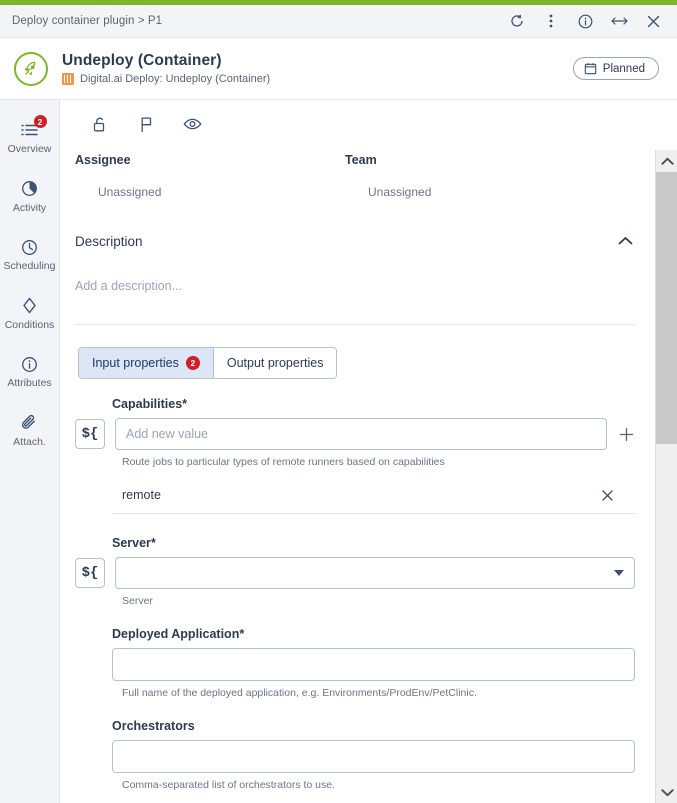  What do you see at coordinates (131, 543) in the screenshot?
I see `field-server-label-text: Server` at bounding box center [131, 543].